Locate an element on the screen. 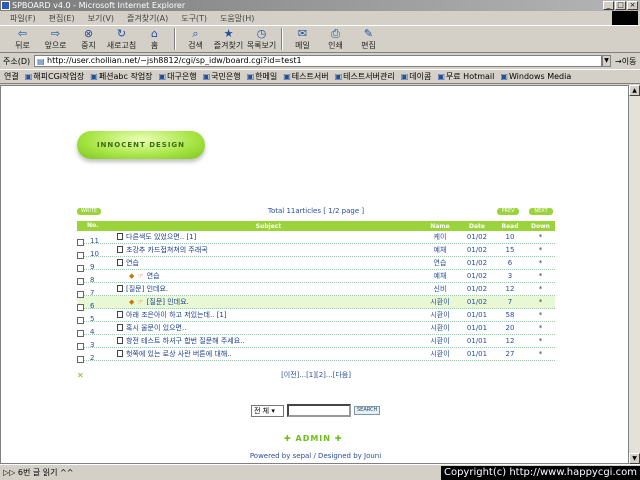 The image size is (640, 480). row-subject: 초강추 카드접쳐쳐의 주래곡 is located at coordinates (167, 250).